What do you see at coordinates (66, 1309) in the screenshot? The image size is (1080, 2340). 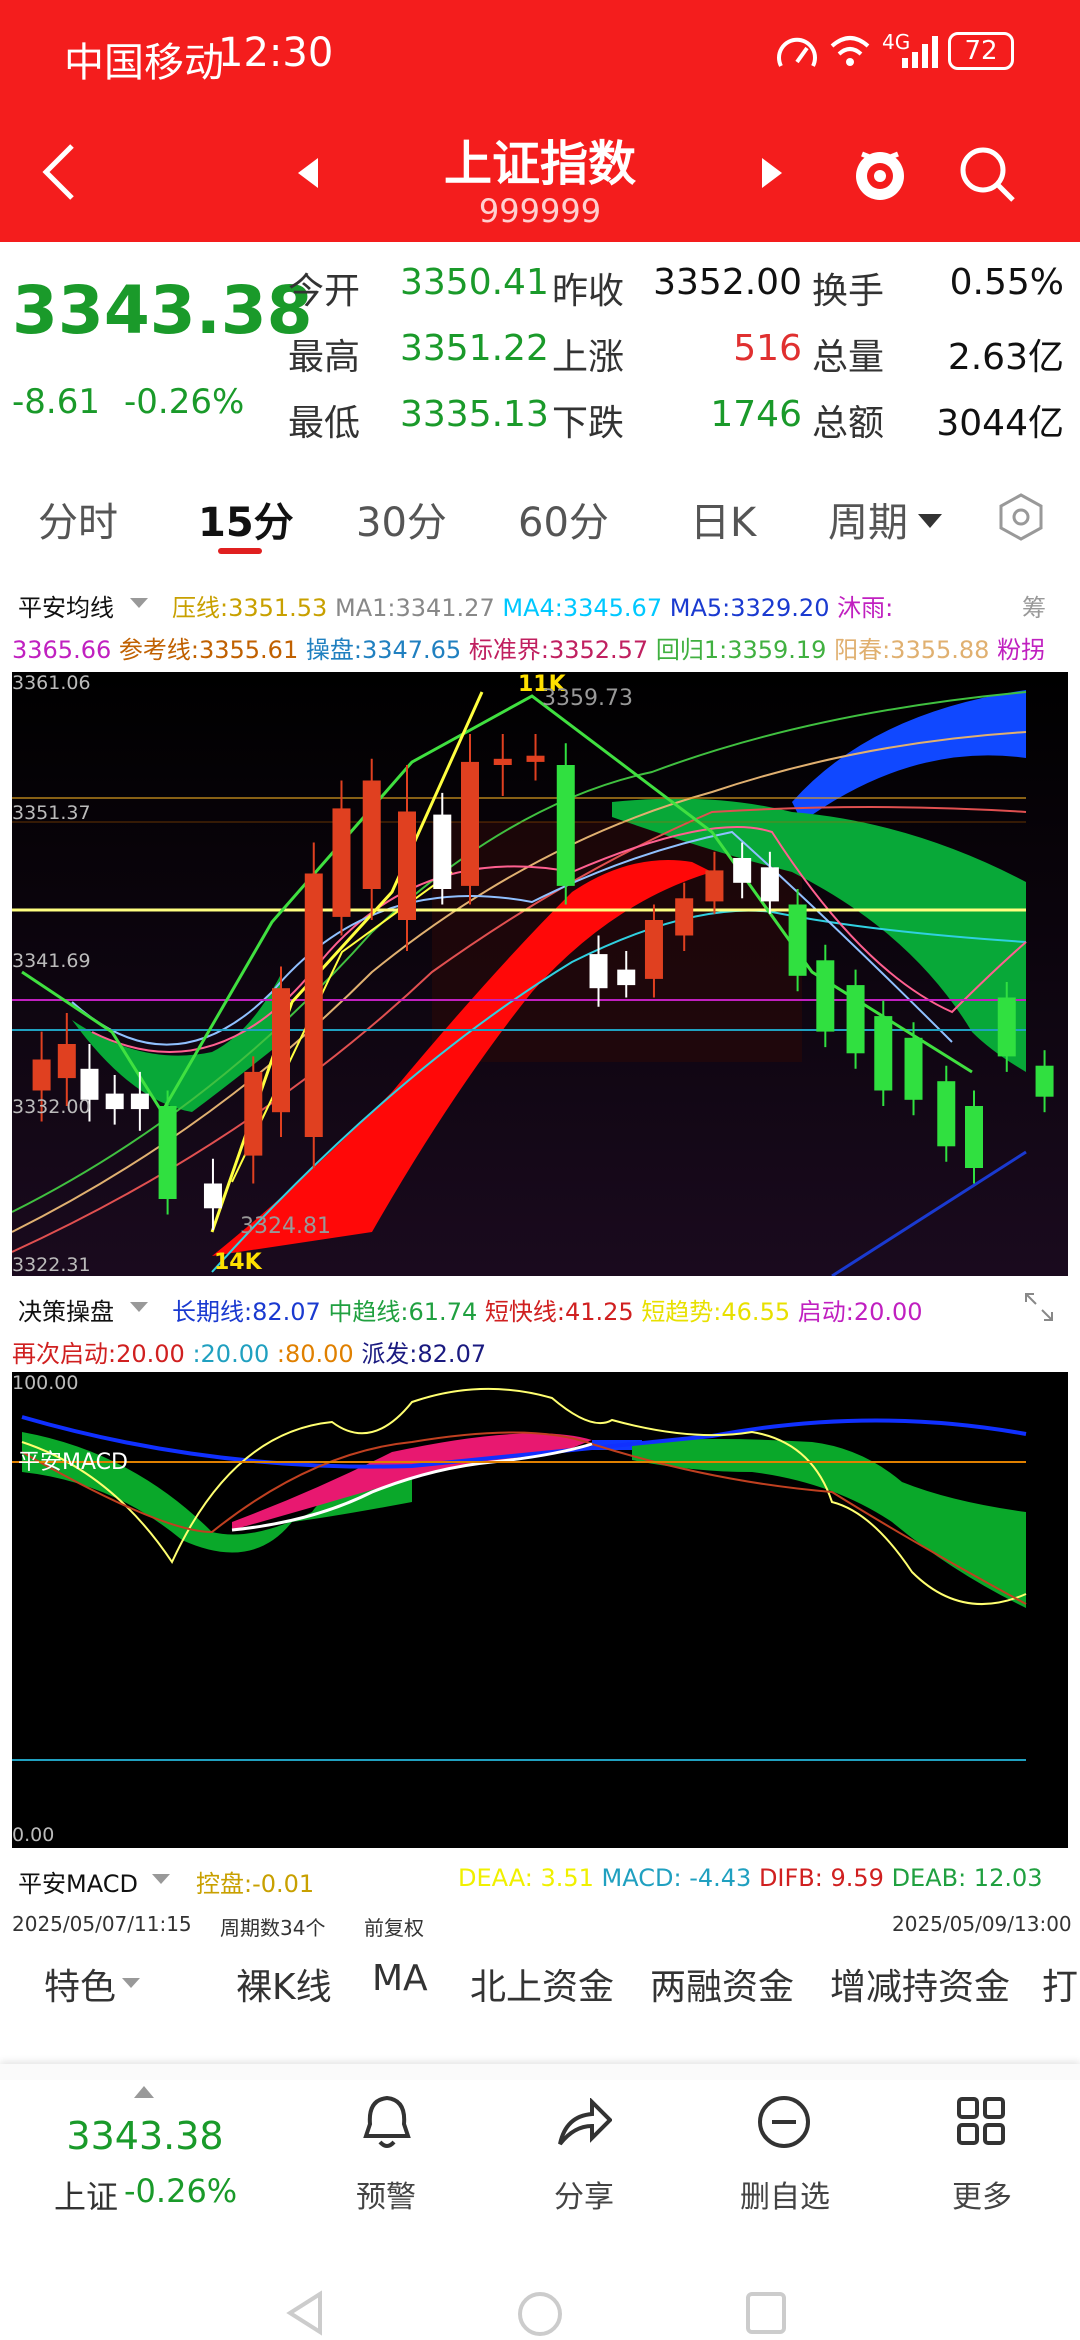 I see `jc-indicator-name: 决策操盘` at bounding box center [66, 1309].